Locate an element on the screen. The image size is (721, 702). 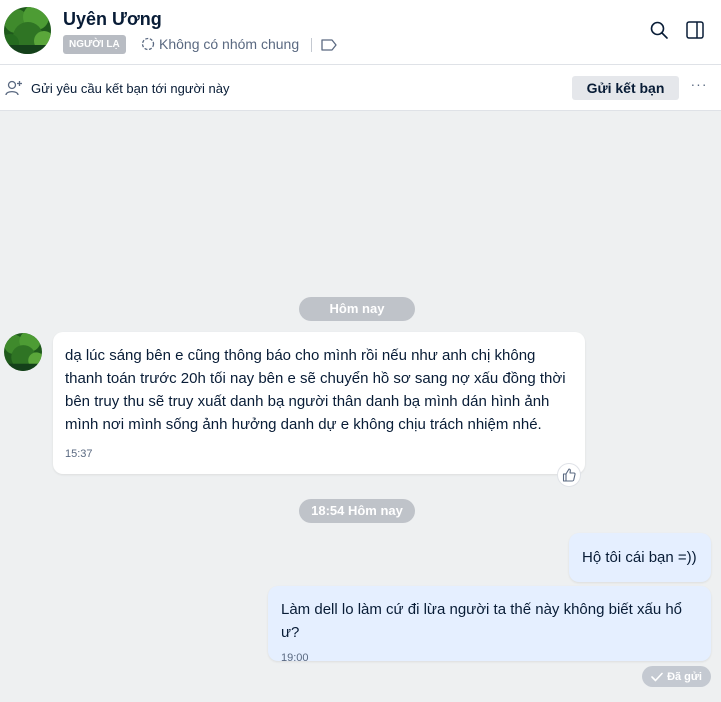
sidebar-toggle-icon is located at coordinates (695, 30).